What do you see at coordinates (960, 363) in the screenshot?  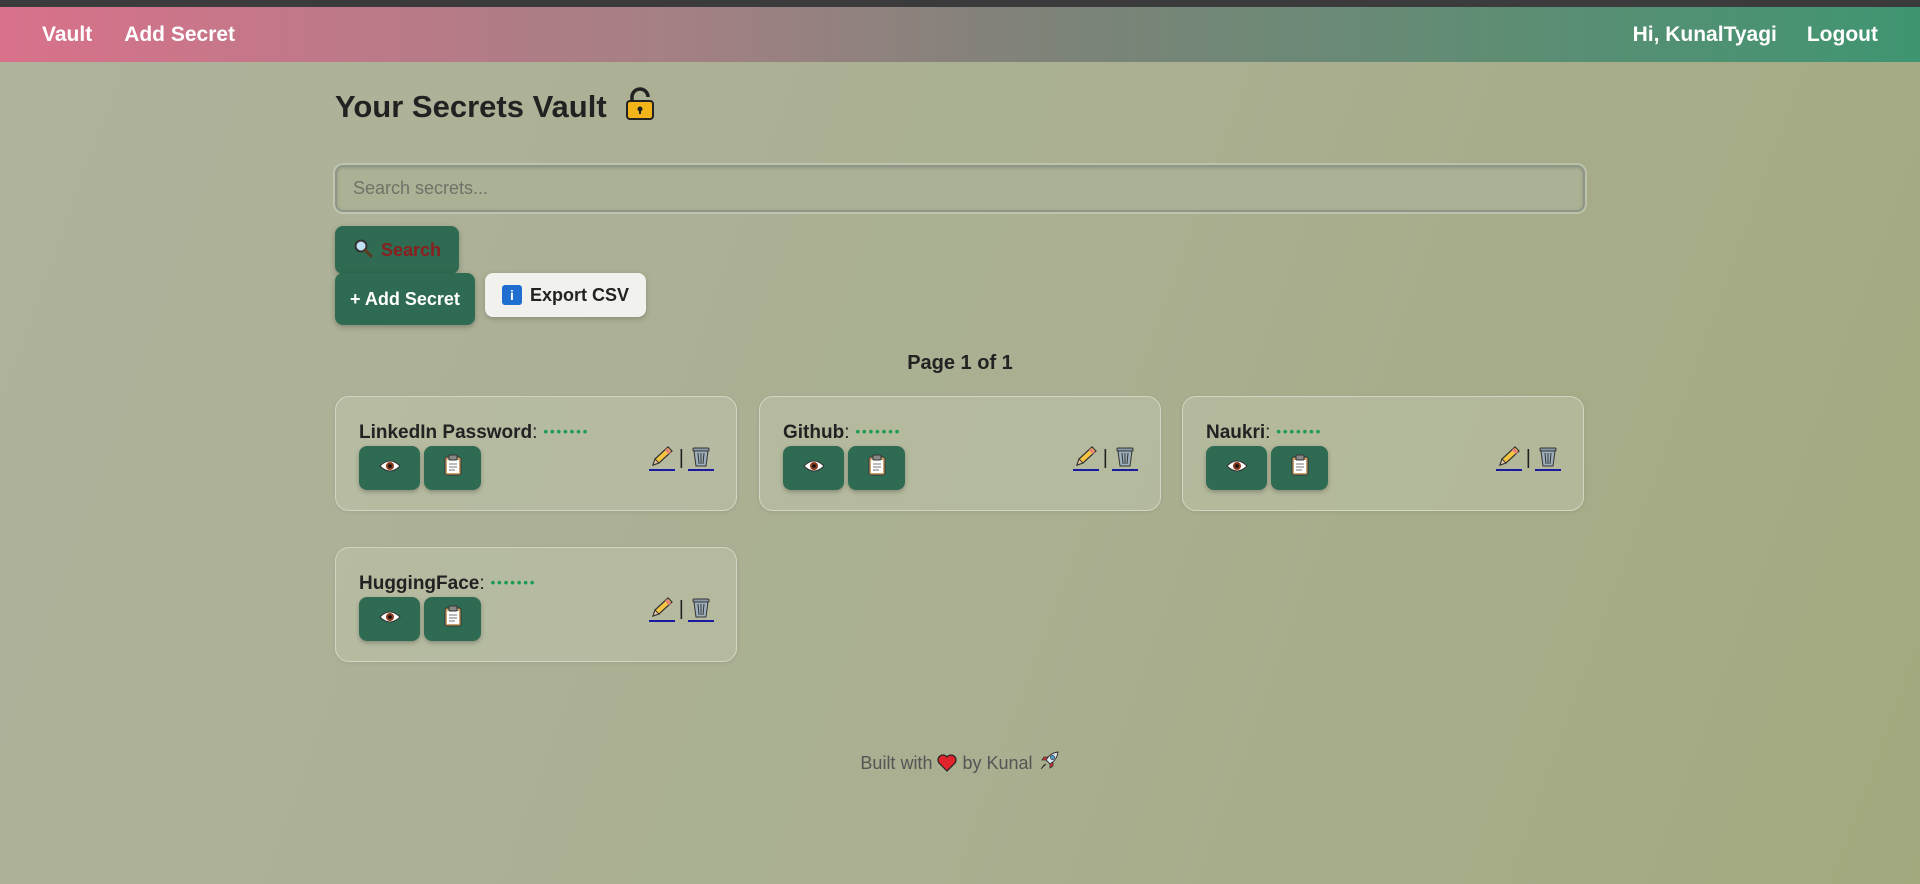 I see `pagination-info: Page 1 of 1` at bounding box center [960, 363].